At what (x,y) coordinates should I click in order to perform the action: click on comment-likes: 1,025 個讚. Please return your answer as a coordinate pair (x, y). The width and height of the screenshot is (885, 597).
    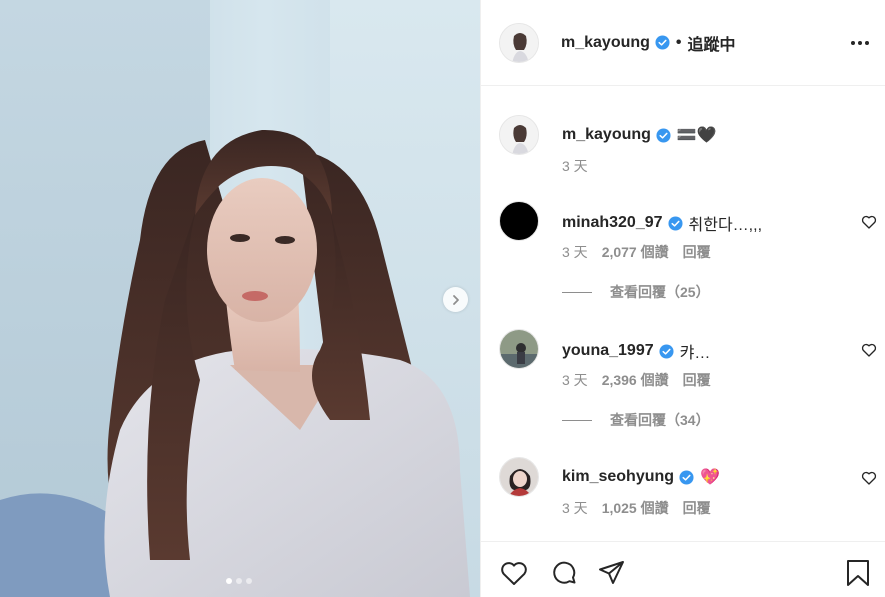
    Looking at the image, I should click on (635, 508).